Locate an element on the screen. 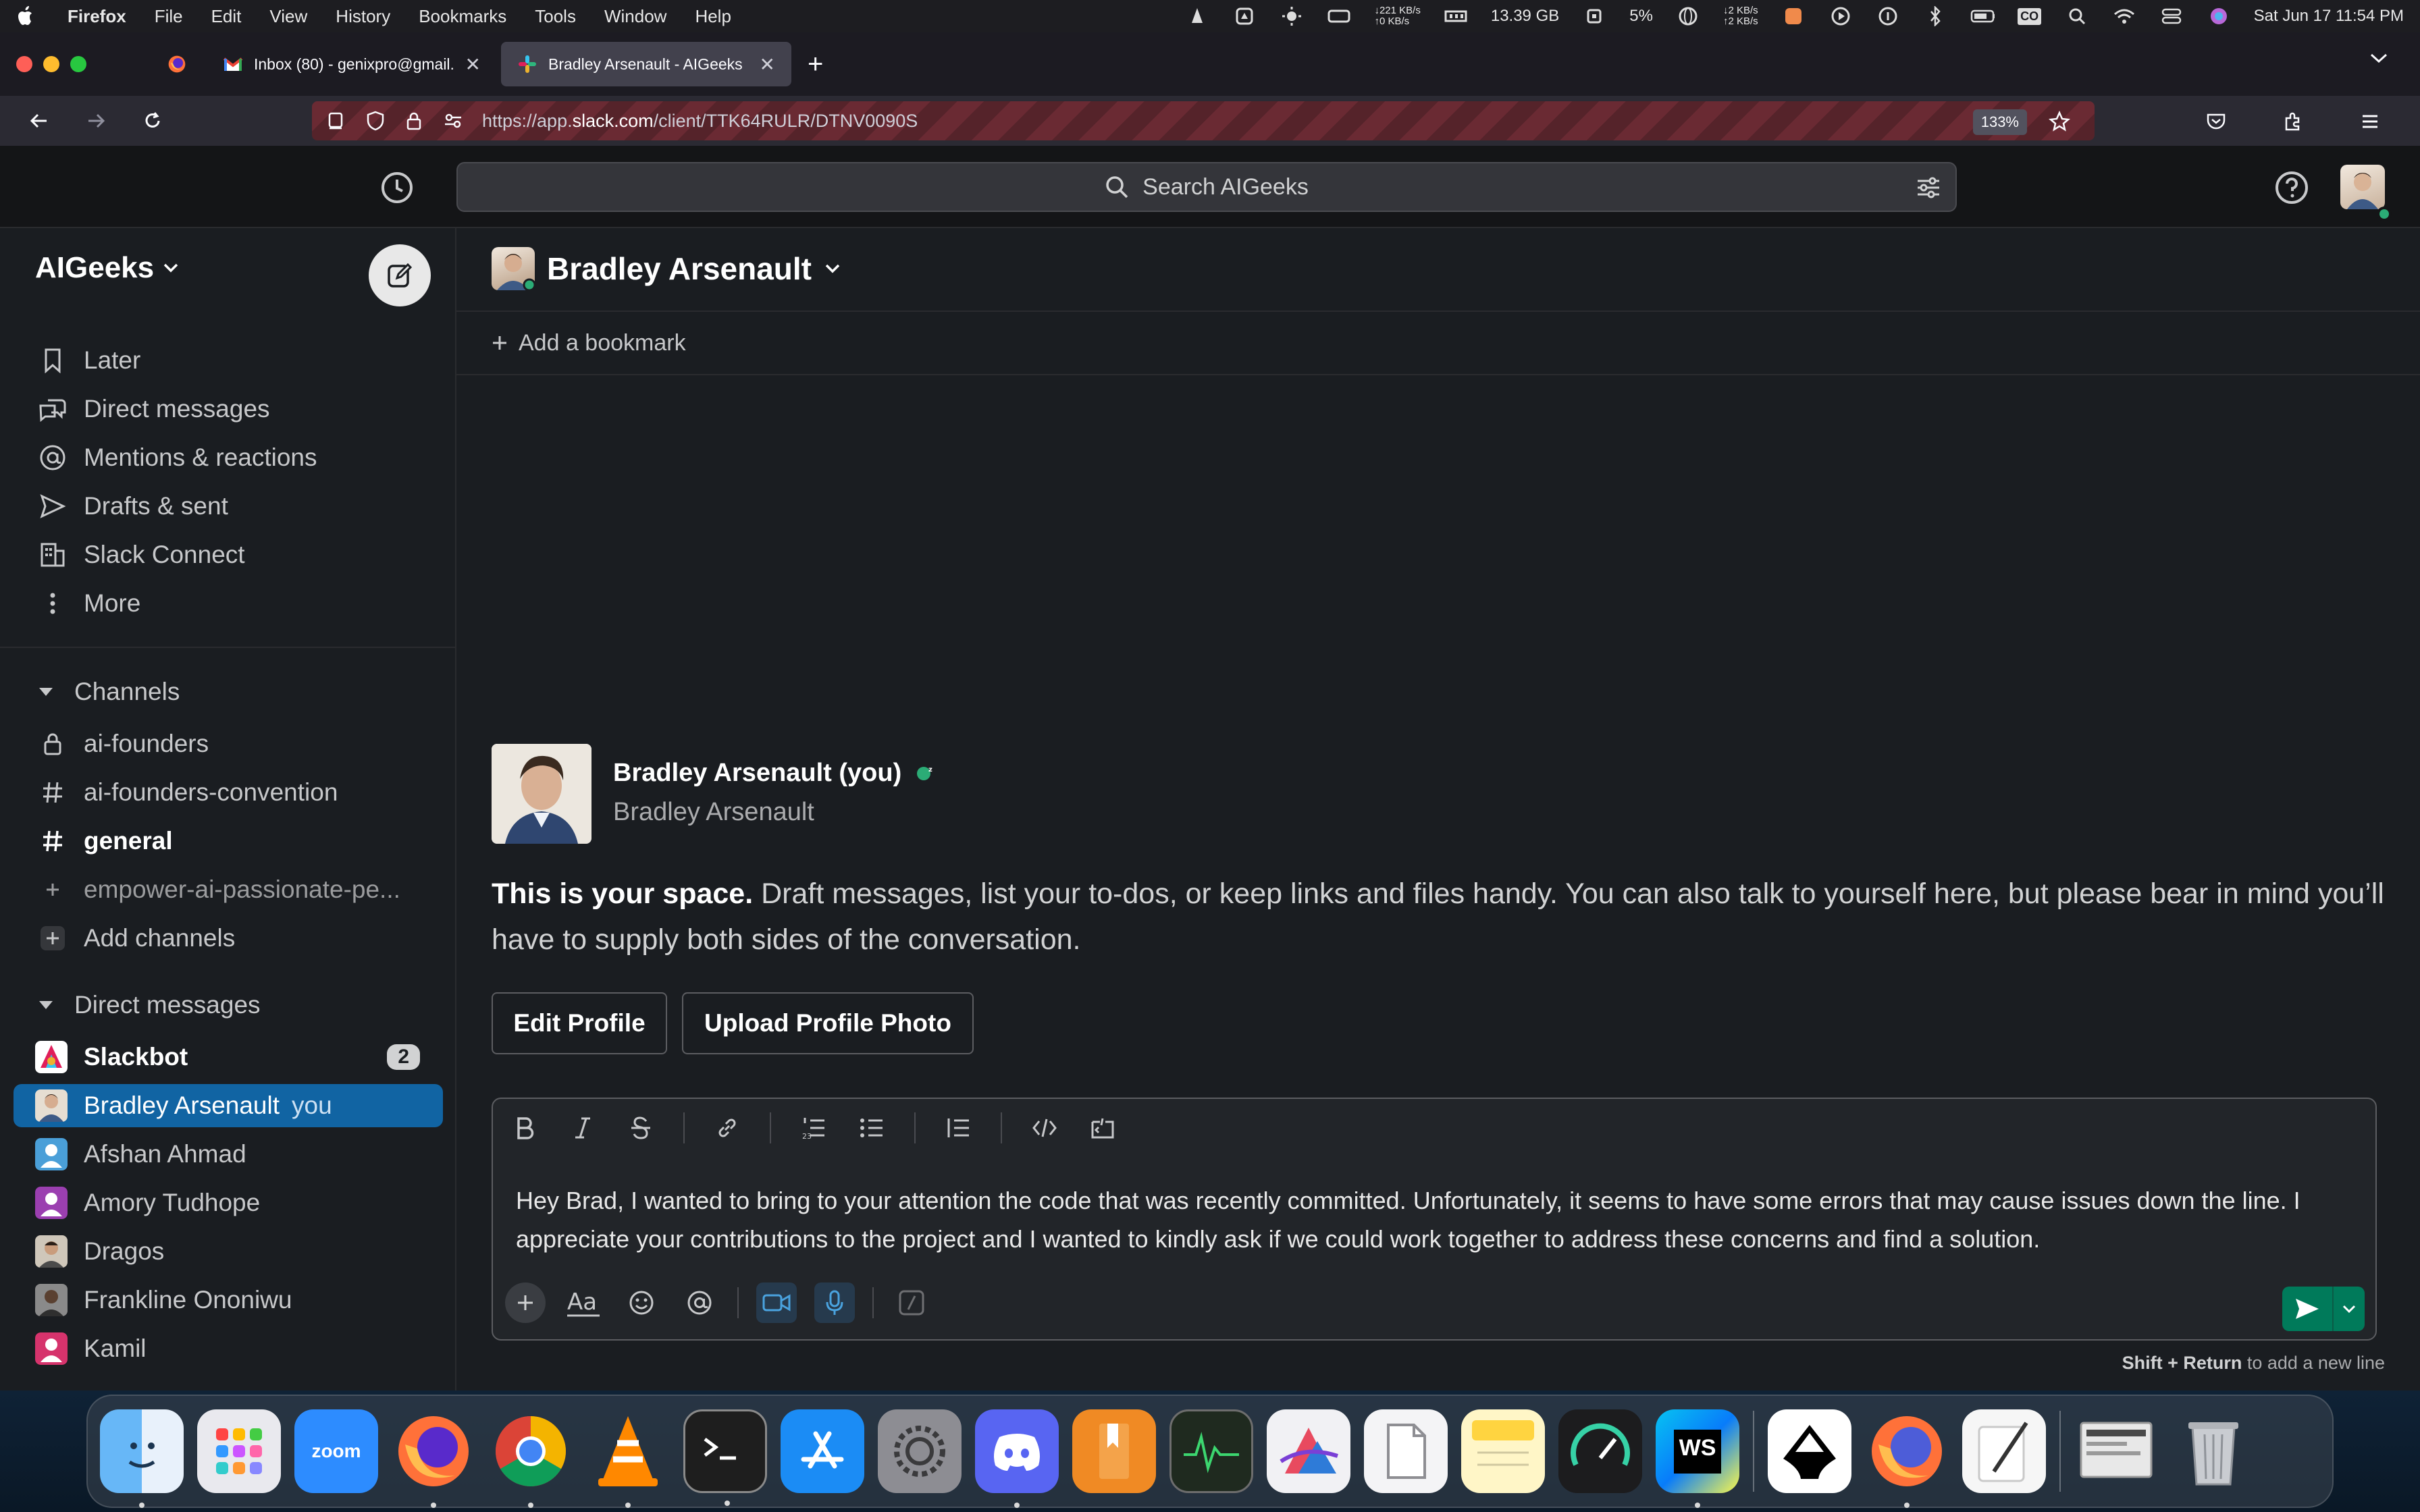  mention-button is located at coordinates (699, 1302).